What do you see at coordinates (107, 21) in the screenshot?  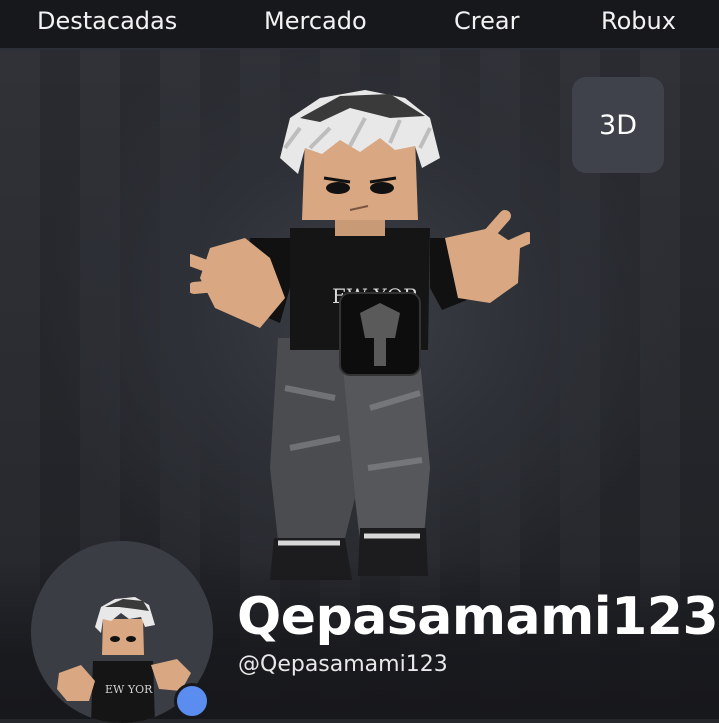 I see `nav-item-destacadas: Destacadas` at bounding box center [107, 21].